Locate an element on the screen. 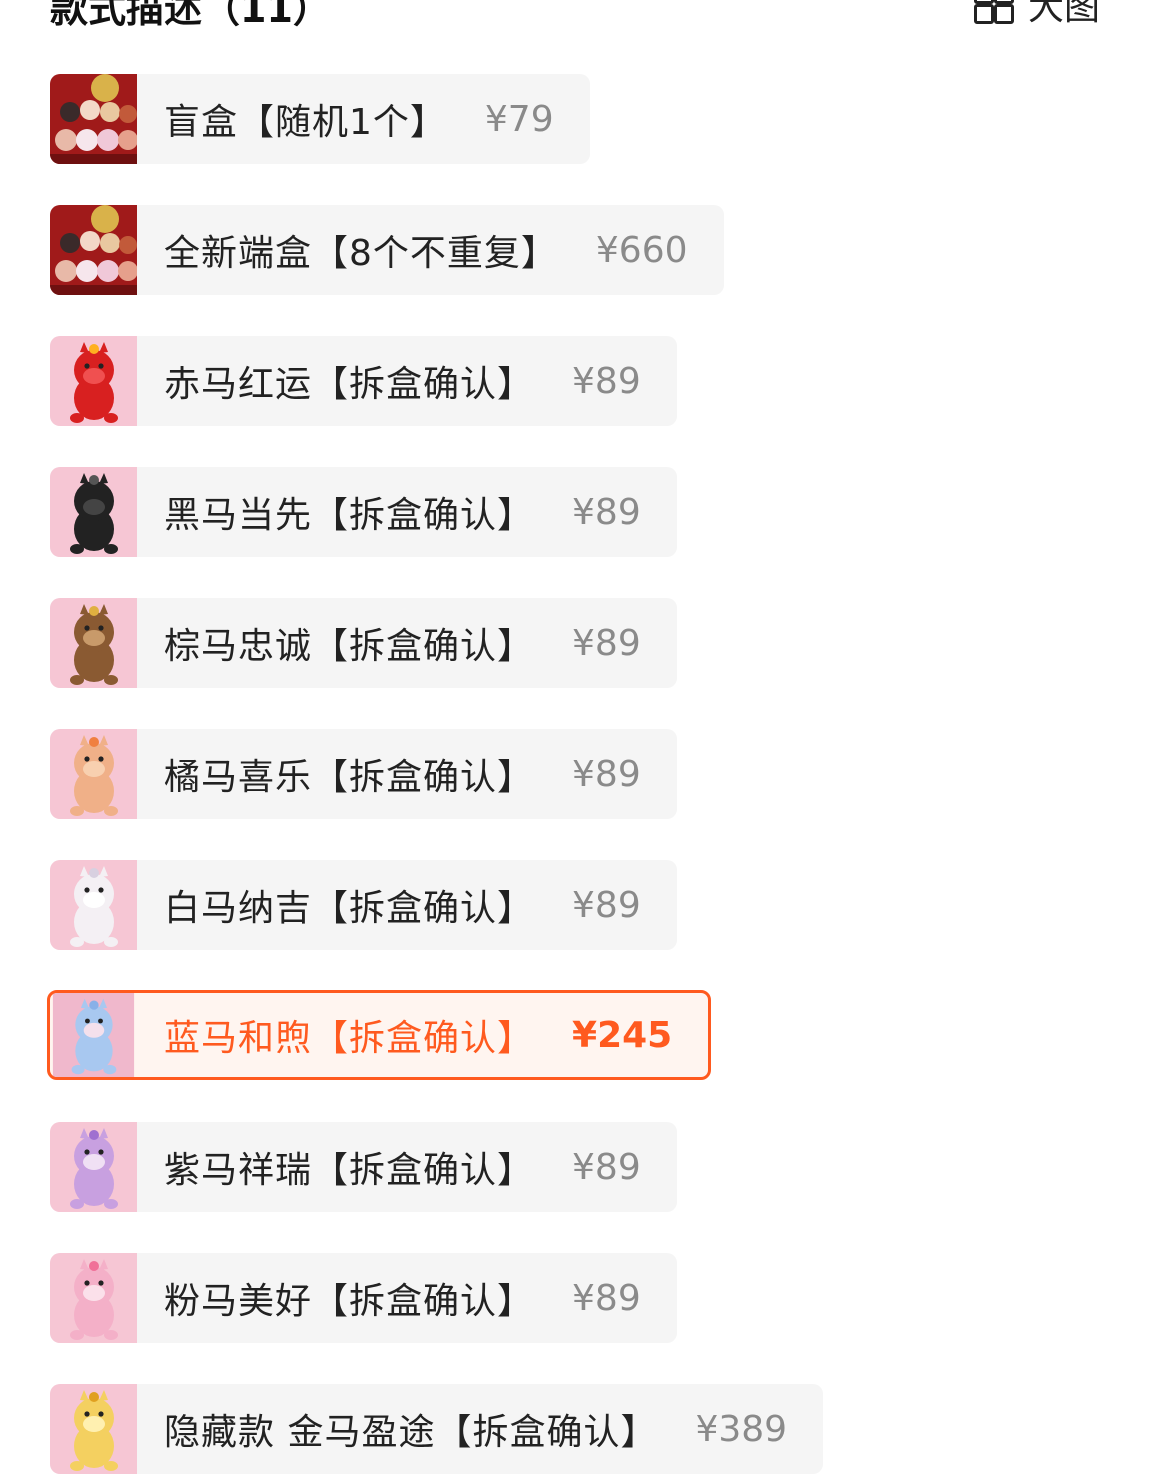 Image resolution: width=1170 pixels, height=1474 pixels. large-image-toggle: 大图 is located at coordinates (1036, 15).